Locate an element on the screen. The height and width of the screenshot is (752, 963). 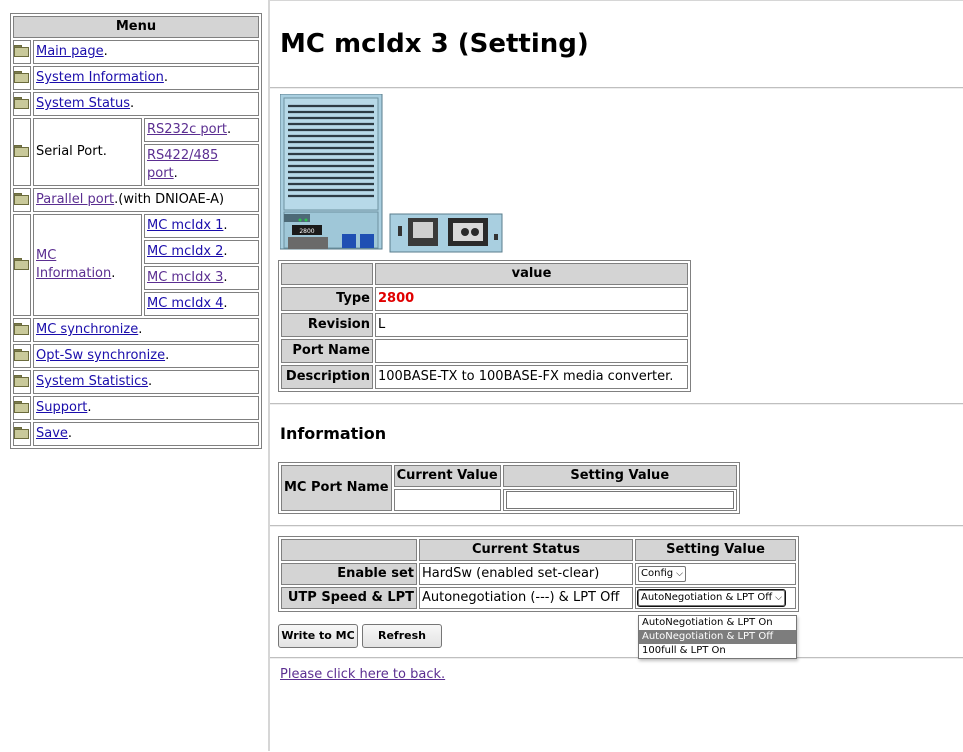
menu-link-mc-mcidx-4: MC mcIdx 4 is located at coordinates (185, 303).